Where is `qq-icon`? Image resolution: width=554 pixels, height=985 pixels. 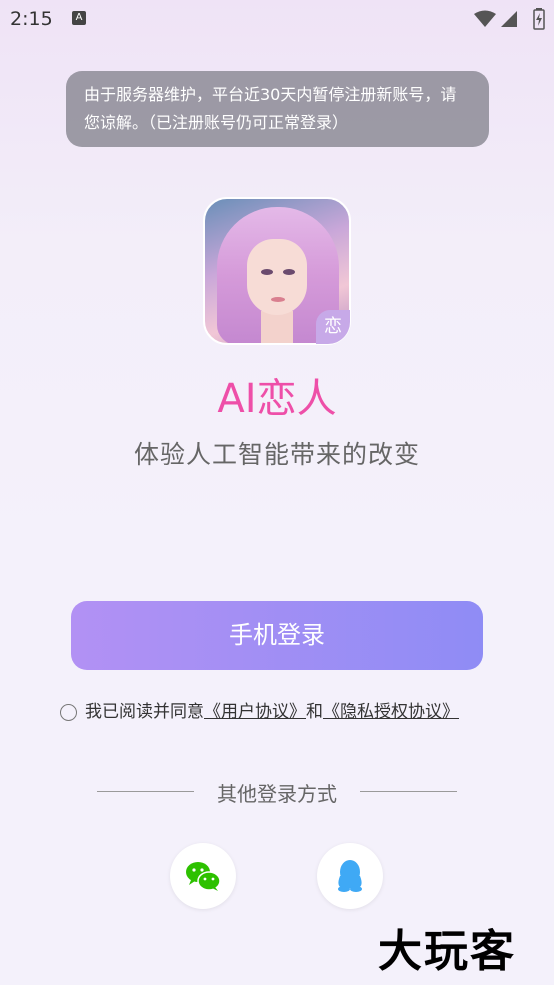 qq-icon is located at coordinates (350, 876).